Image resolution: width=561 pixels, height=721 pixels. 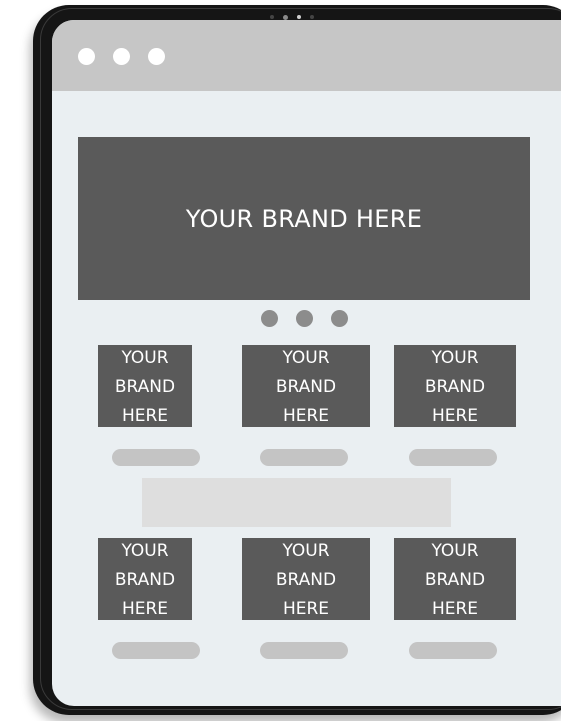 What do you see at coordinates (296, 502) in the screenshot?
I see `ad-banner-placeholder` at bounding box center [296, 502].